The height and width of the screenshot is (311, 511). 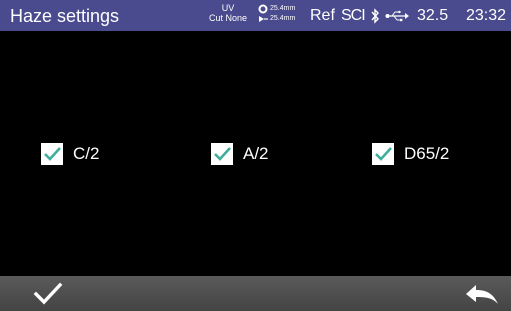 What do you see at coordinates (255, 293) in the screenshot?
I see `bottom-toolbar` at bounding box center [255, 293].